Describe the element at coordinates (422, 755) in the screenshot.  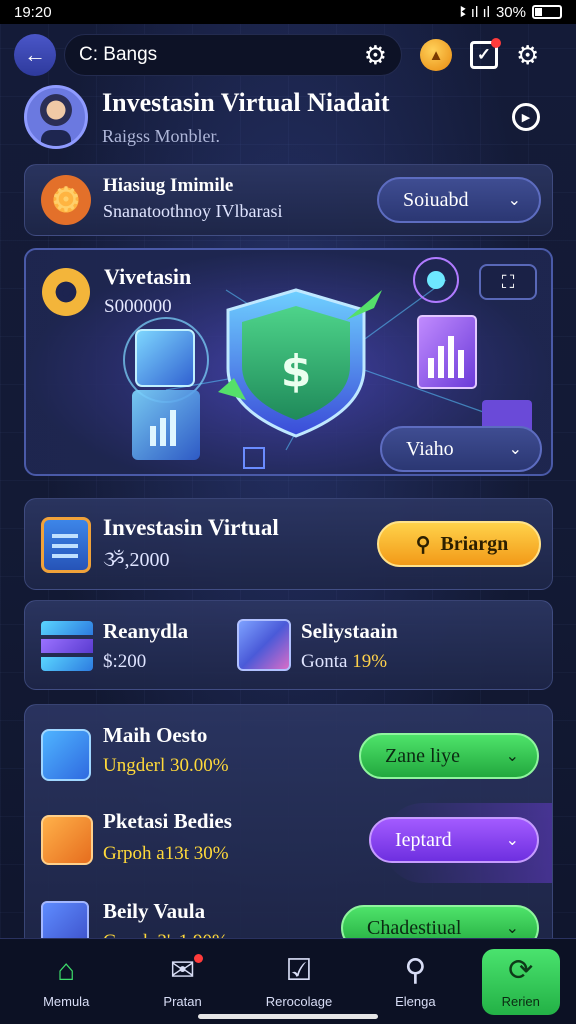
I see `list-item-button-label: Zane liye` at that location.